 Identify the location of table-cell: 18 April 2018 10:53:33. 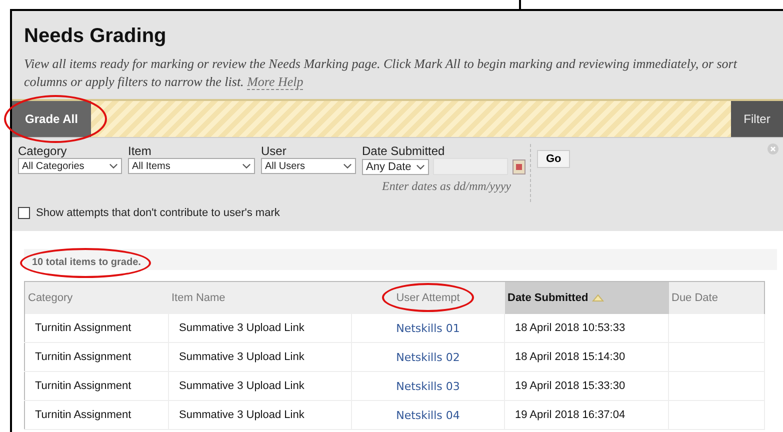
(570, 328).